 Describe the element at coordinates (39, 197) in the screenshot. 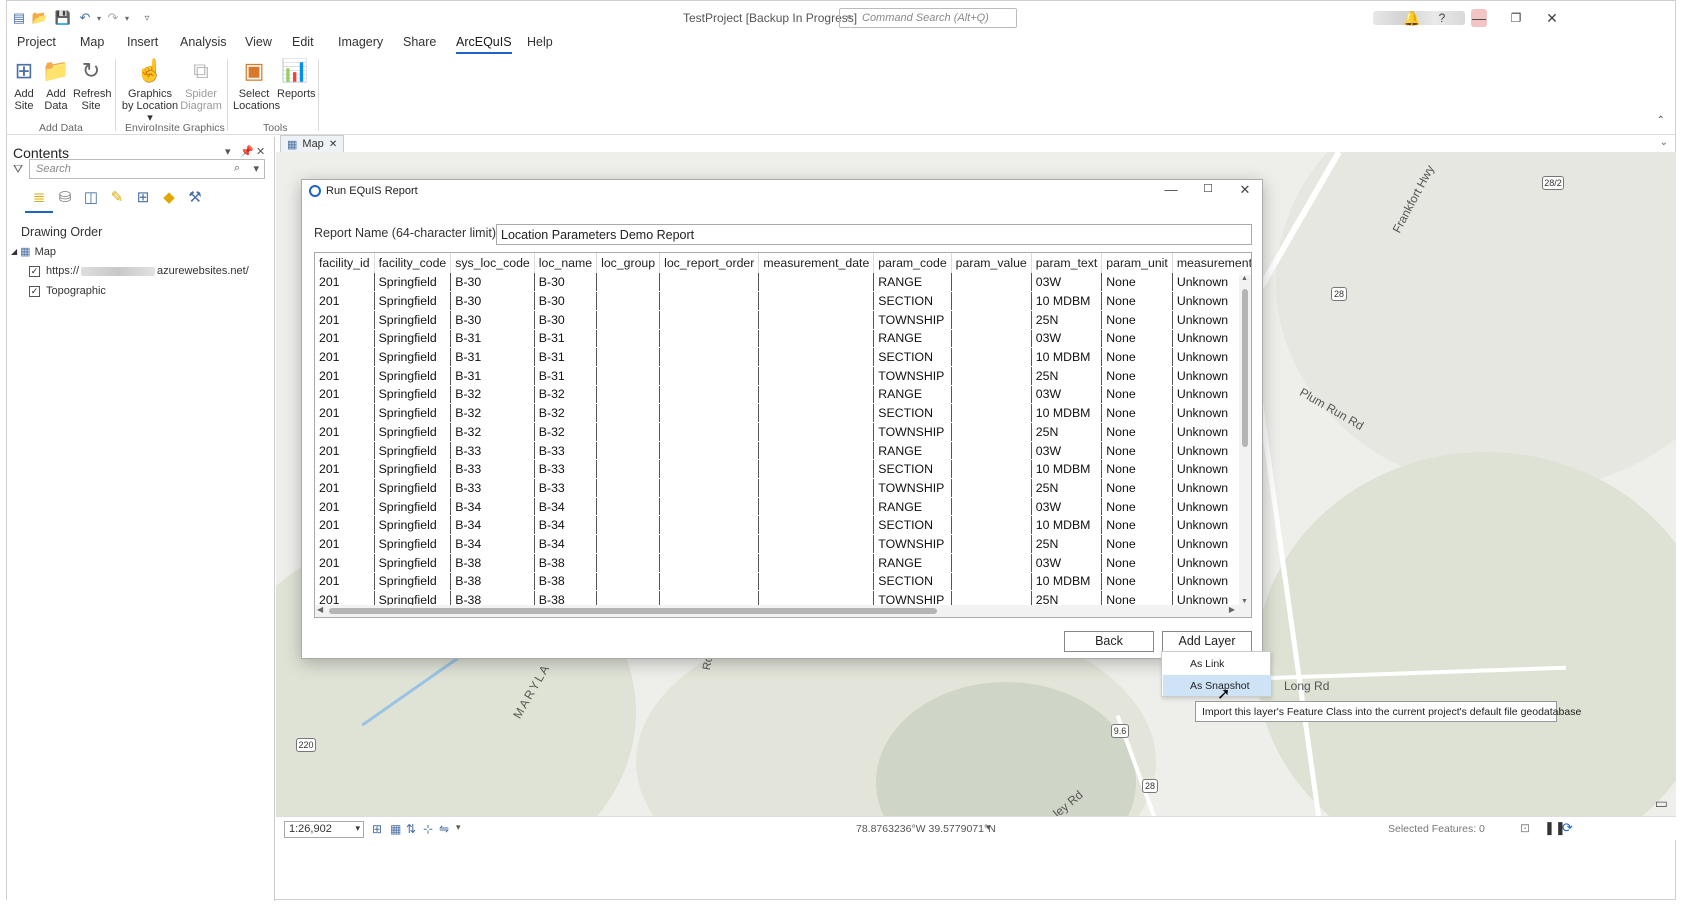

I see `list-by-drawing-order-icon: ≣` at that location.